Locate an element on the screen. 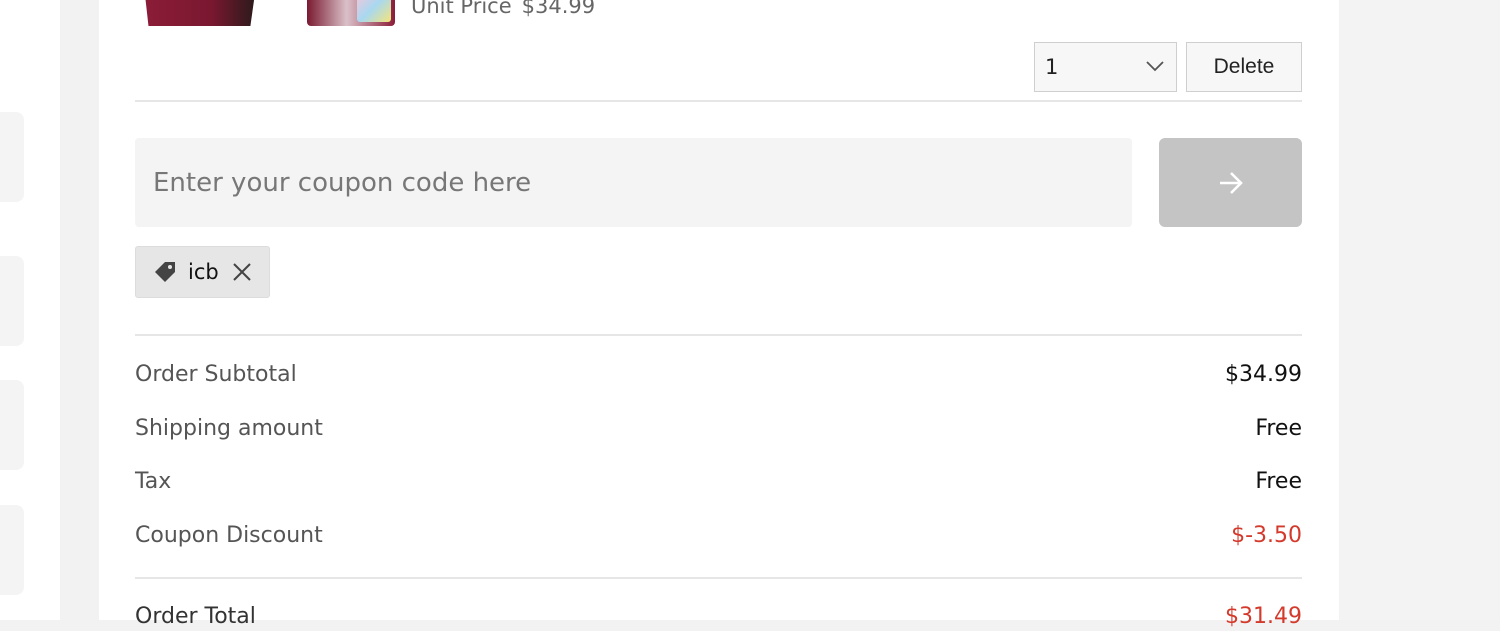 Image resolution: width=1500 pixels, height=631 pixels. discount-label: Coupon Discount is located at coordinates (229, 535).